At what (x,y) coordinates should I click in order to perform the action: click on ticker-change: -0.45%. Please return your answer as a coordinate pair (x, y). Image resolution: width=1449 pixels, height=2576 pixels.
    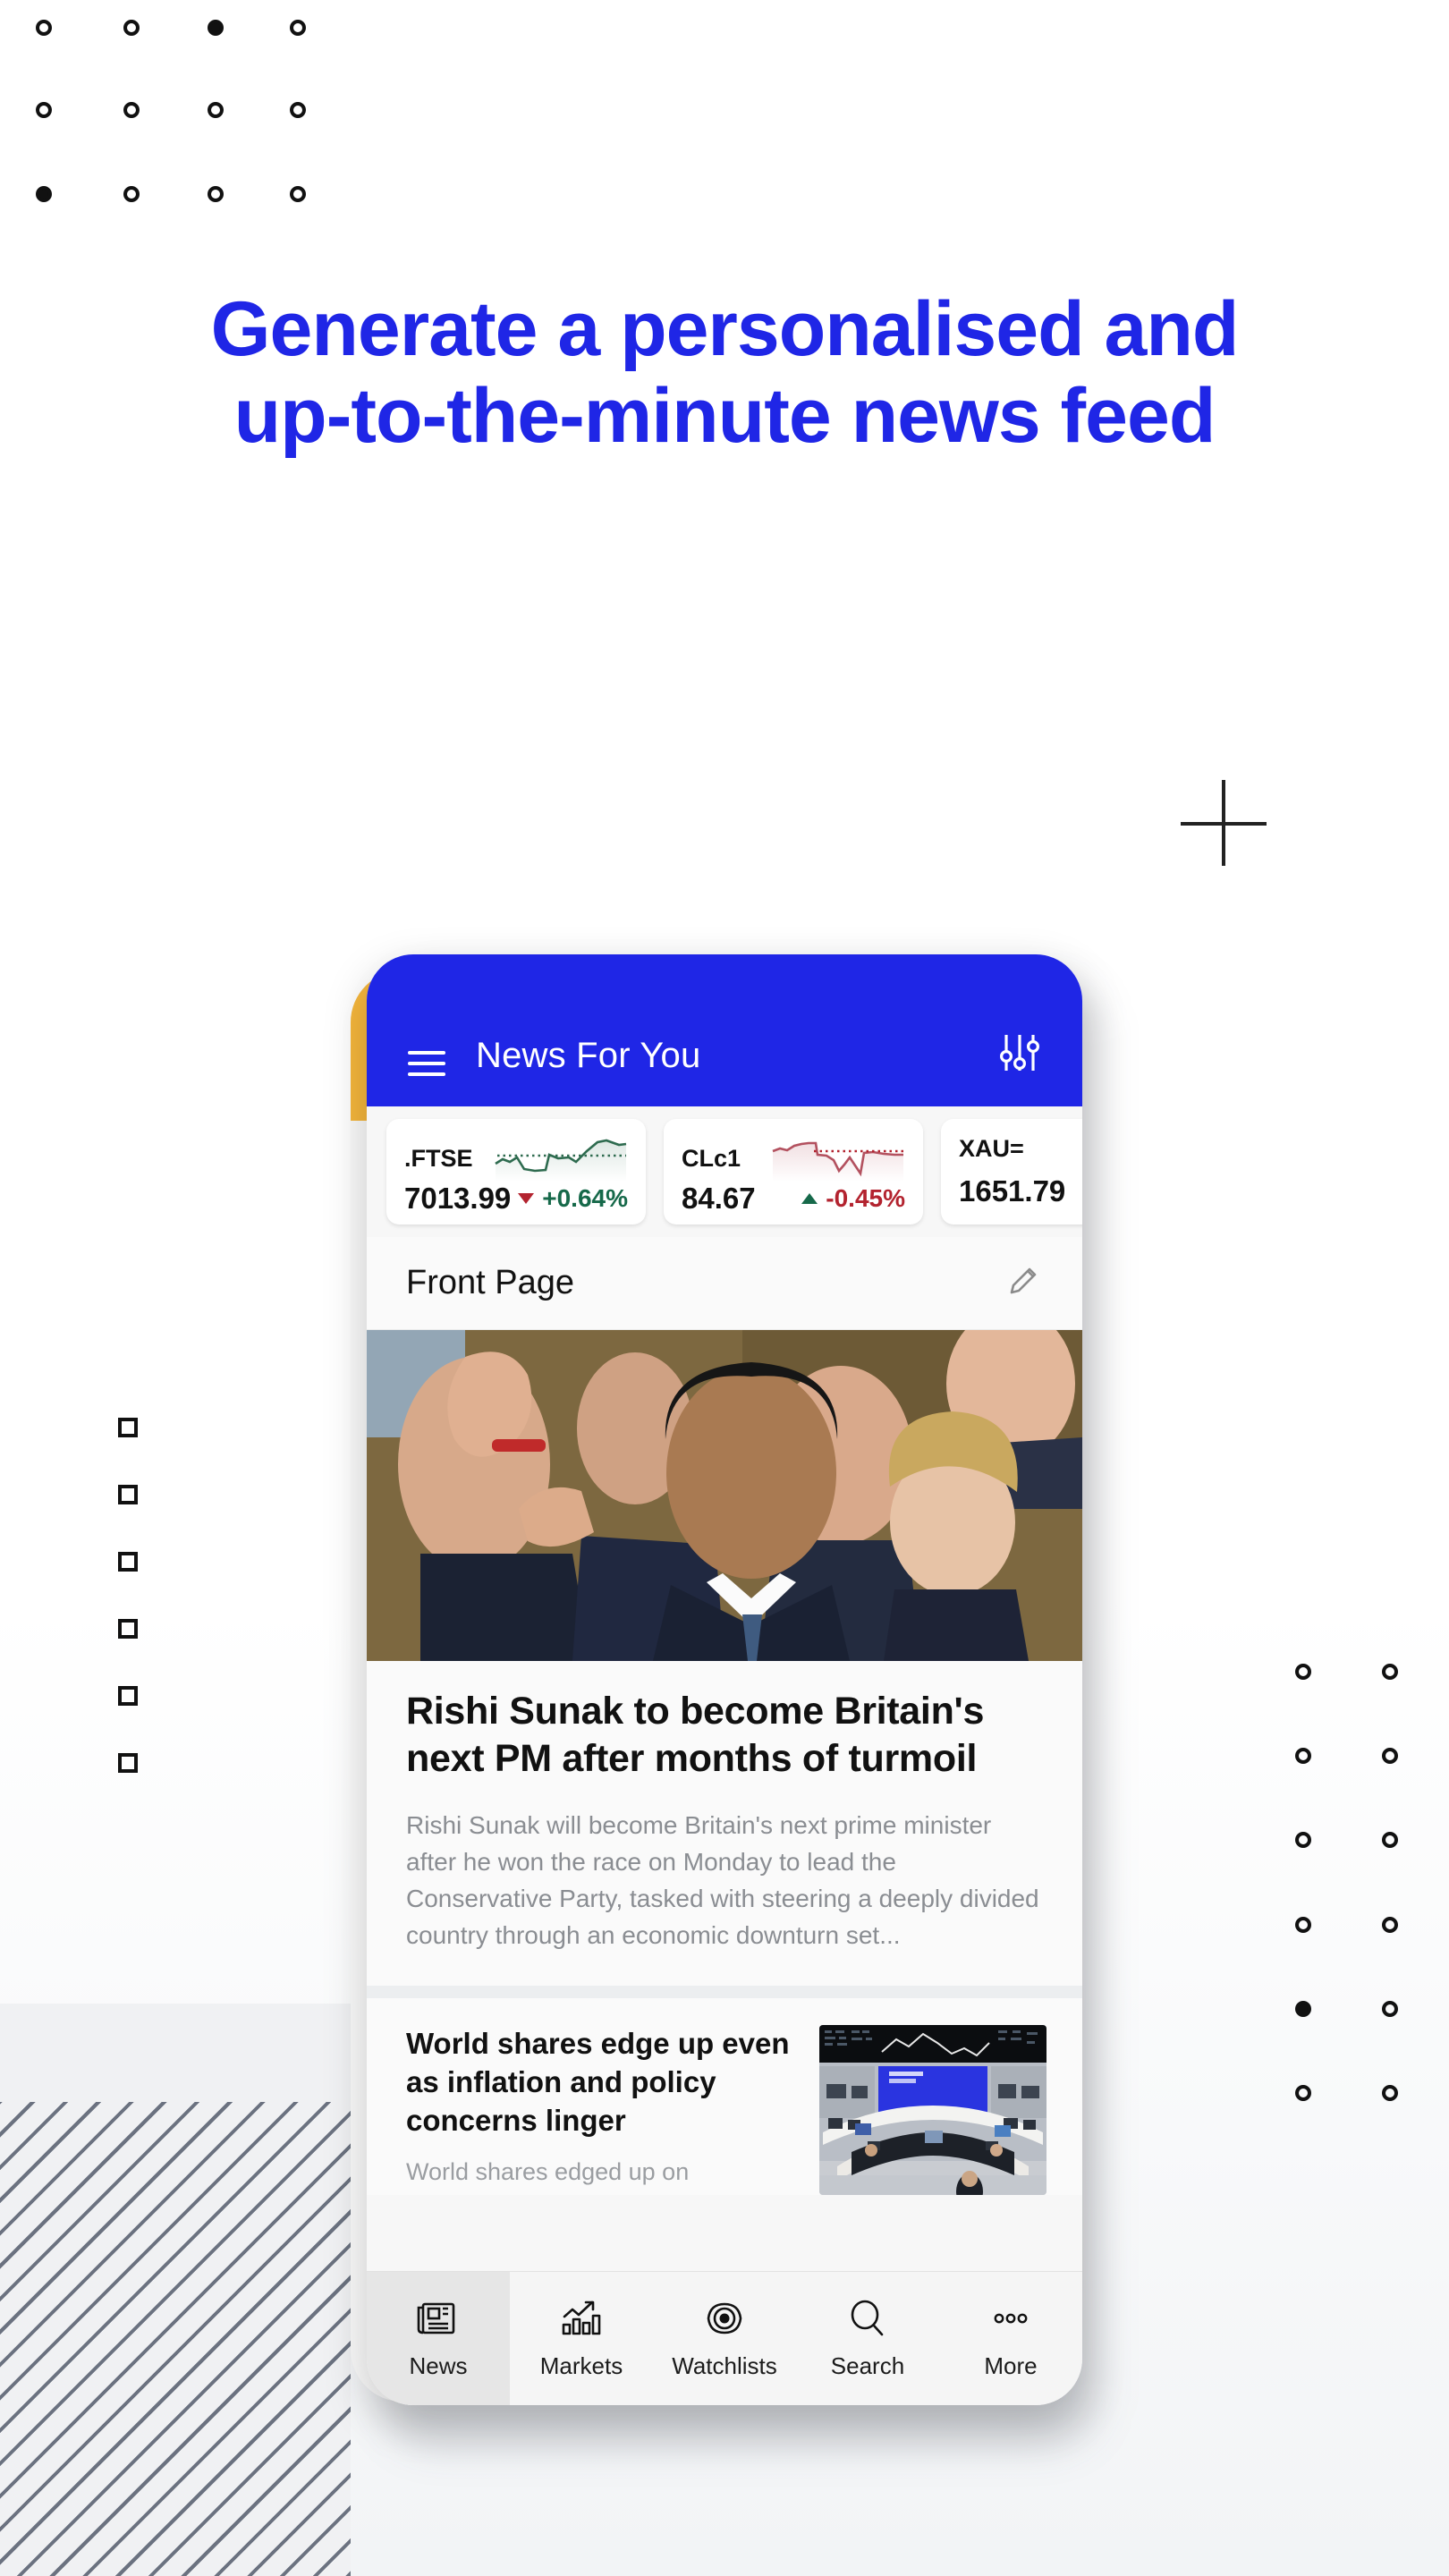
    Looking at the image, I should click on (853, 1198).